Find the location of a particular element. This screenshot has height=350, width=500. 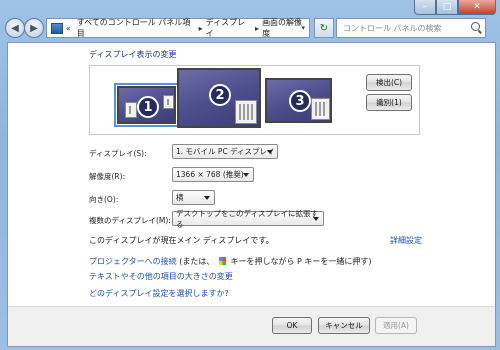

forward-arrow-icon: ▶ is located at coordinates (34, 28).